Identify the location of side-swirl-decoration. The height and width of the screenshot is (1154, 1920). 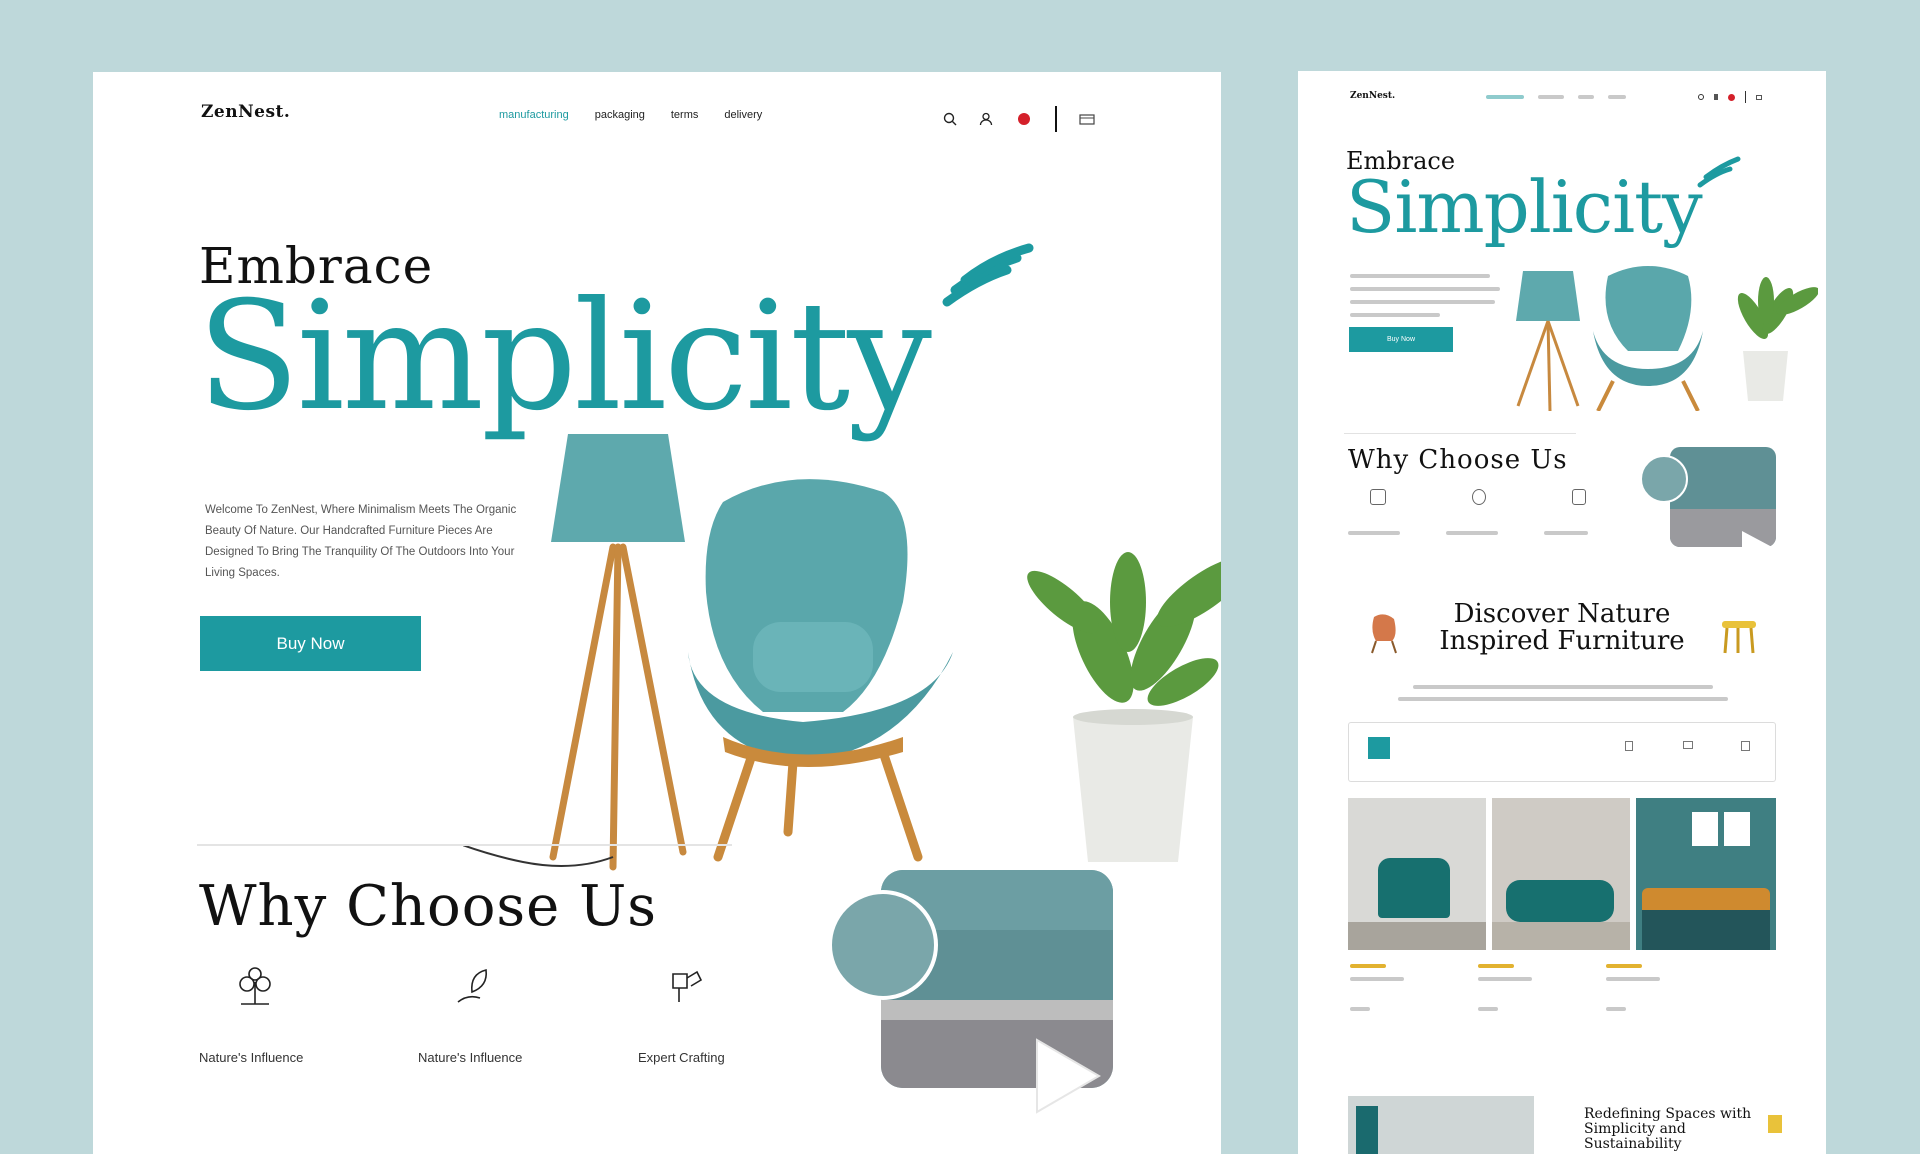
(1719, 172).